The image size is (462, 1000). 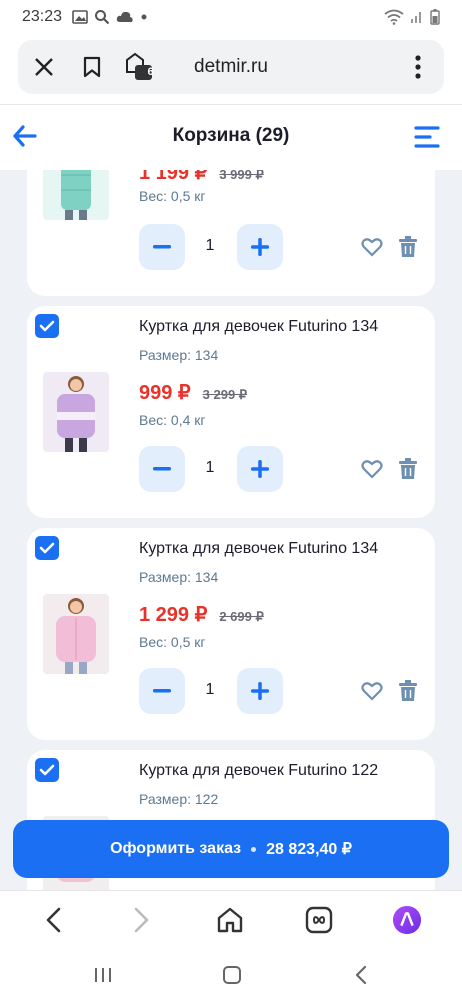 I want to click on item-old-price: 3 999 ₽, so click(x=241, y=176).